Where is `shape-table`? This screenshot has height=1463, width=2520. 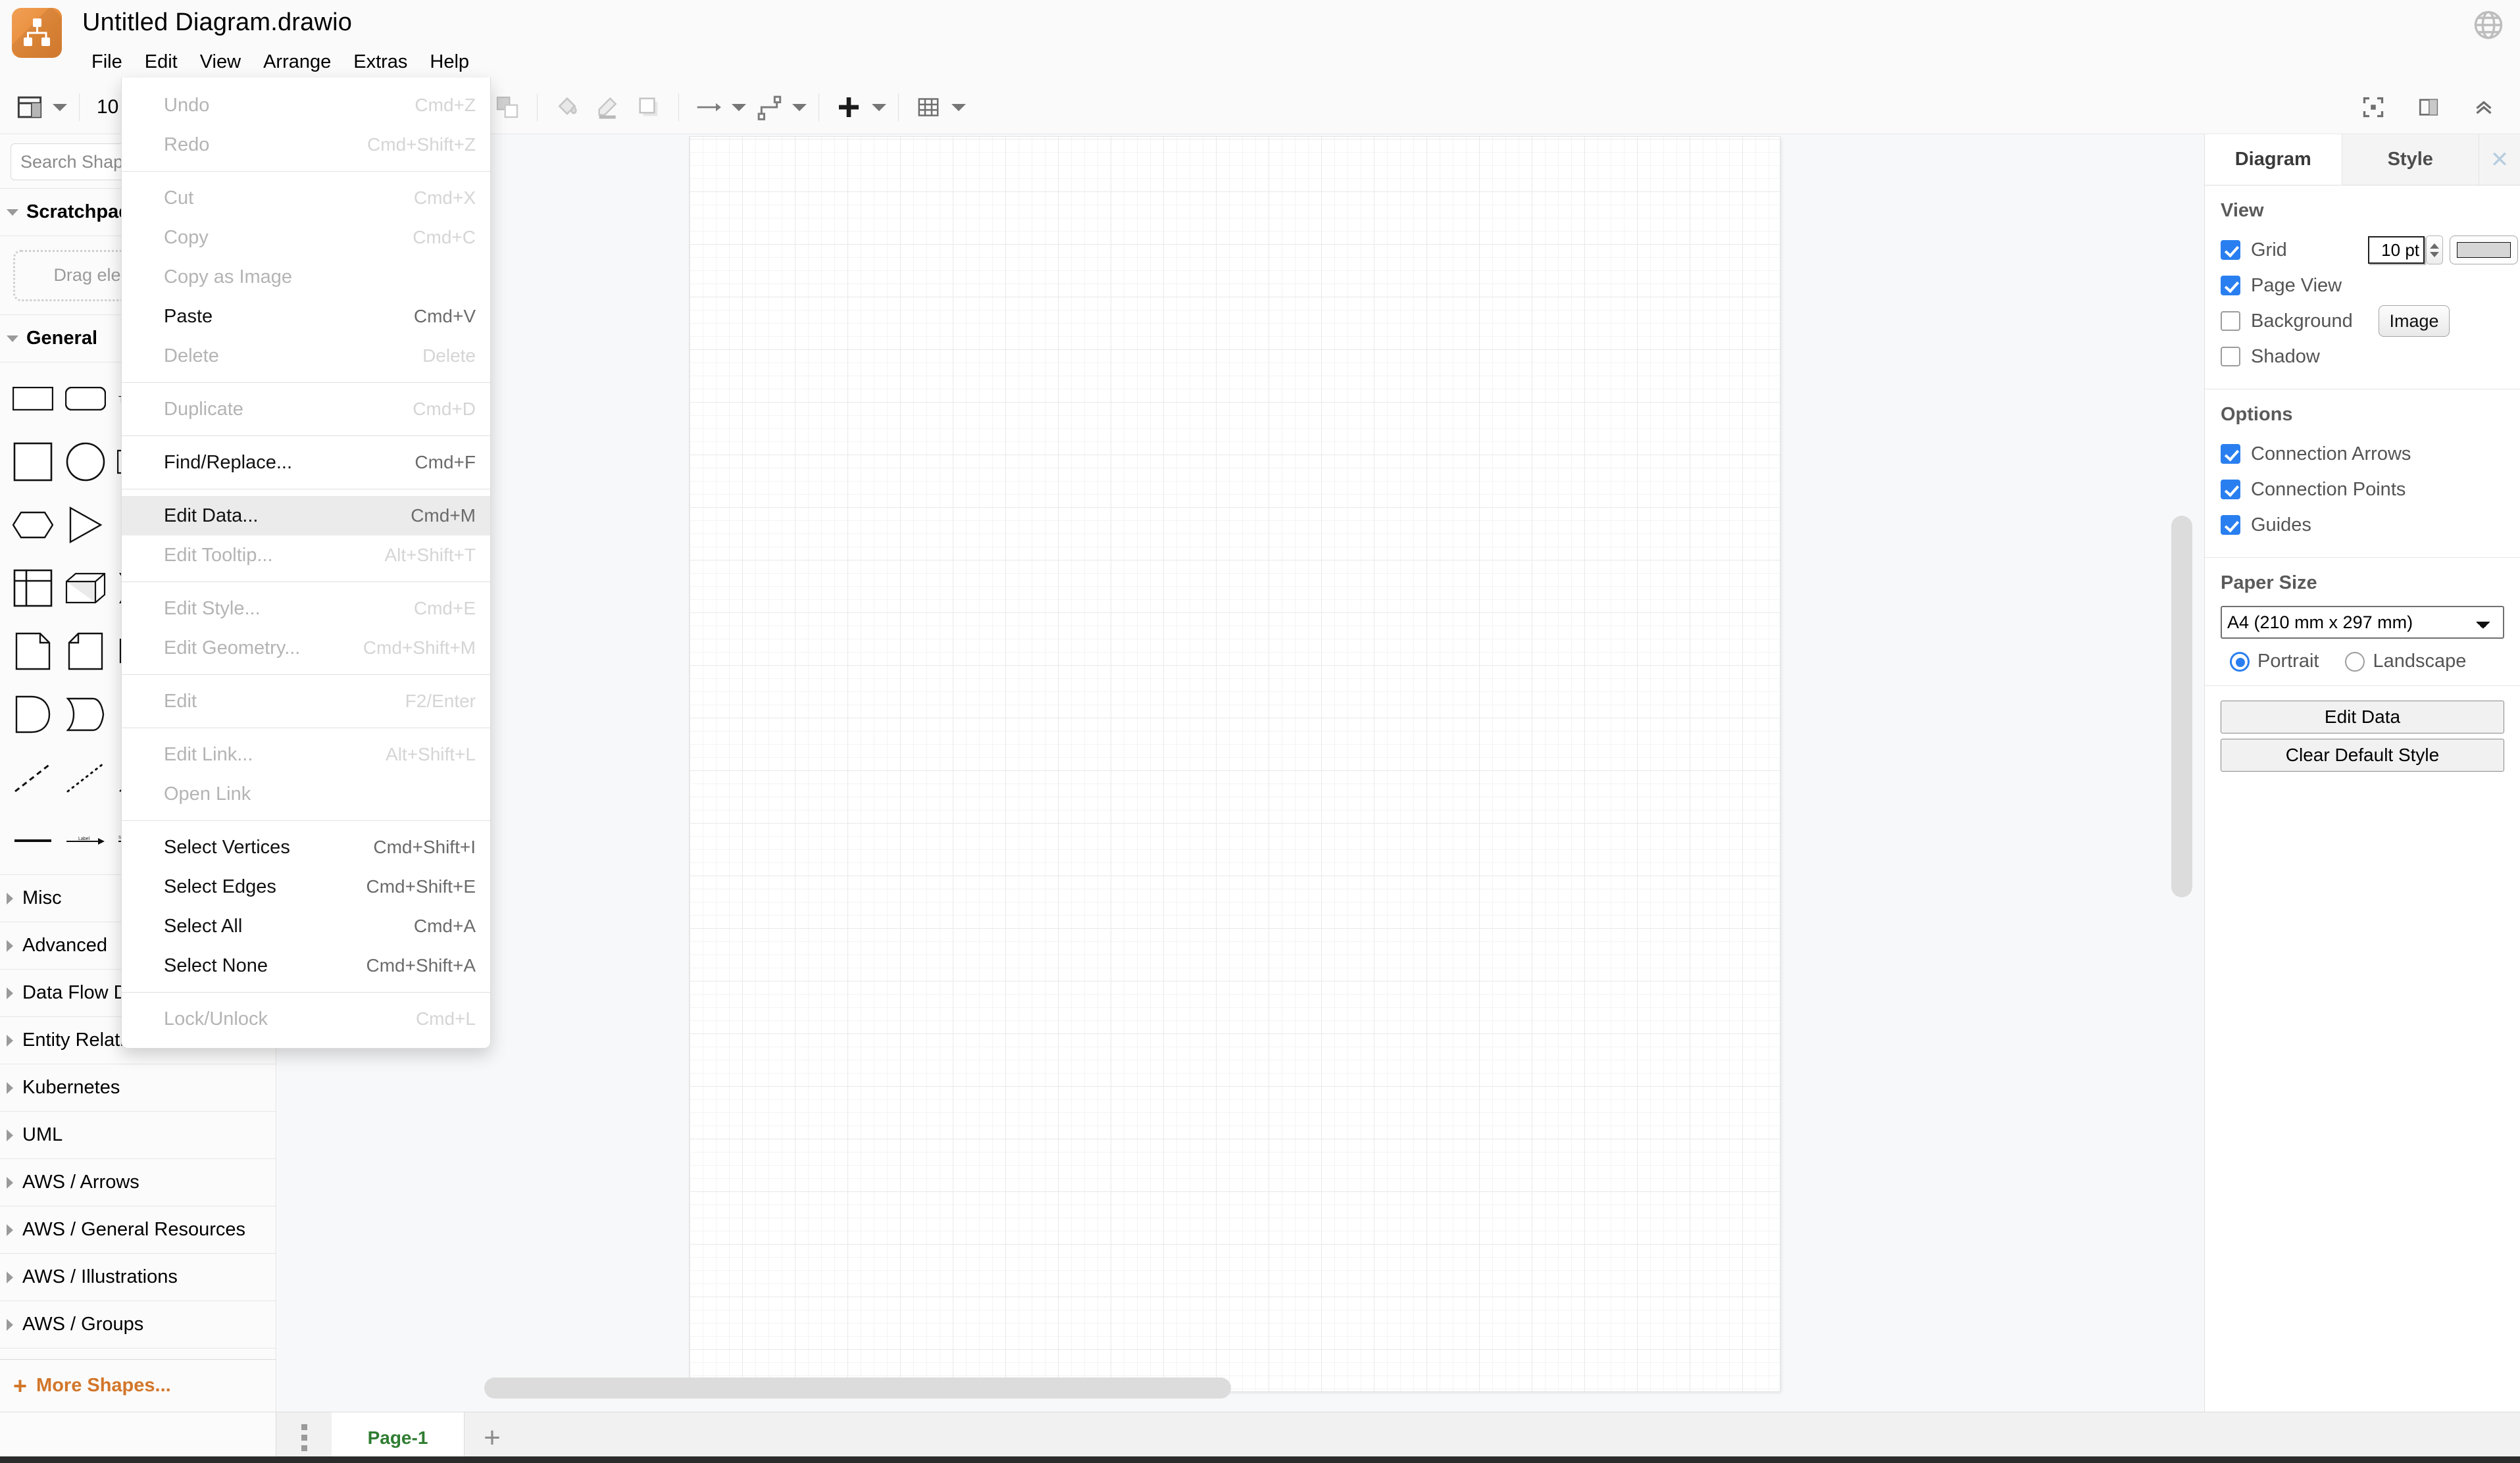 shape-table is located at coordinates (33, 588).